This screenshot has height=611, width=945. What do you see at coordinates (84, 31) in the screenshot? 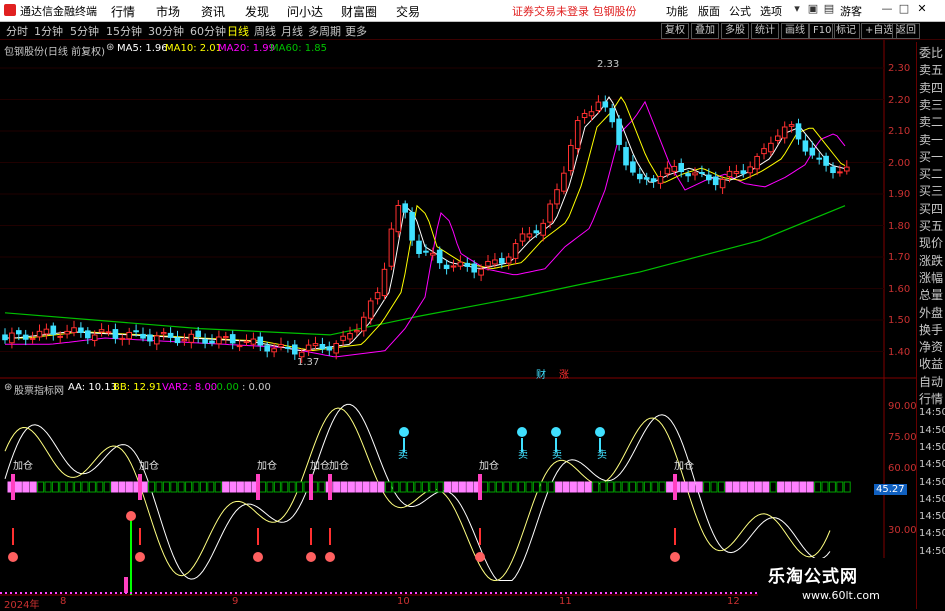
I see `period-5min: 5分钟` at bounding box center [84, 31].